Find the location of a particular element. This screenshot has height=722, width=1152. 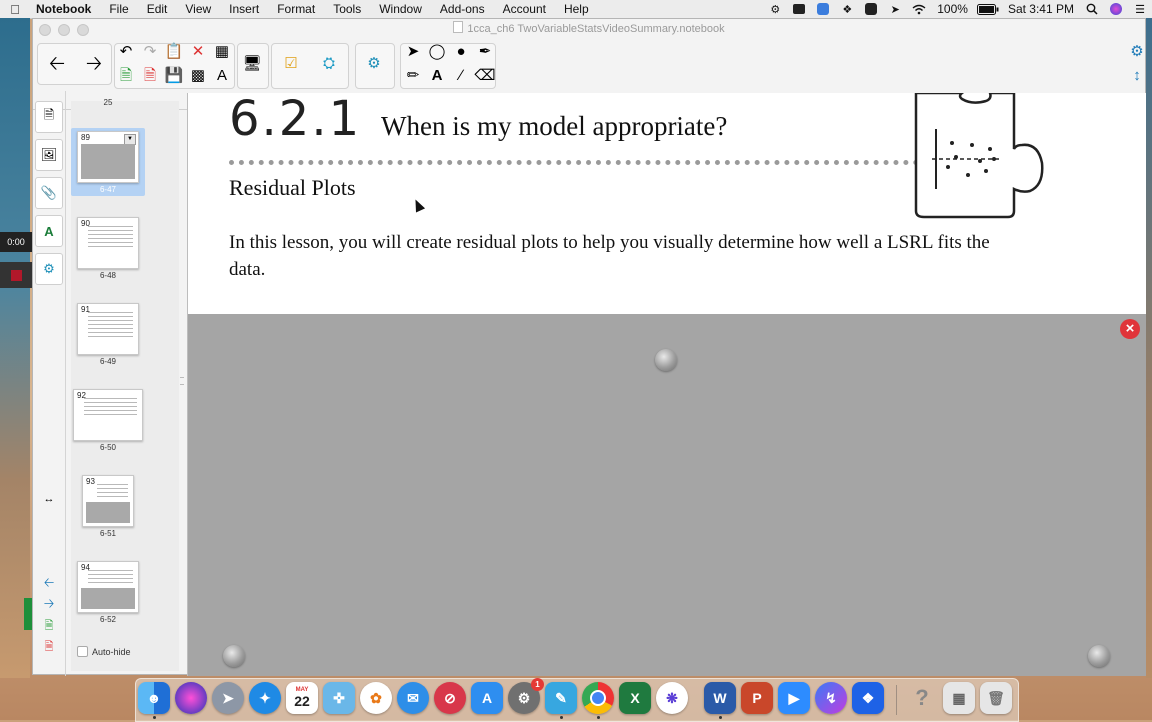

menu-file: File is located at coordinates (118, 9).